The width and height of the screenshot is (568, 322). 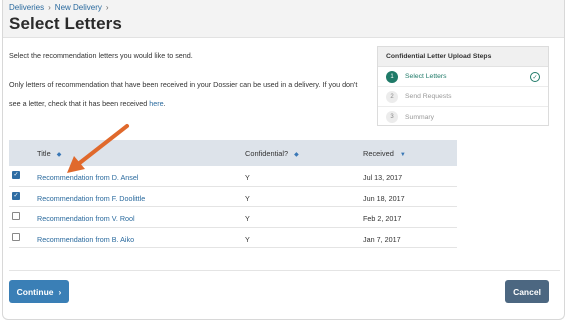 What do you see at coordinates (384, 198) in the screenshot?
I see `received-date: Jun 18, 2017` at bounding box center [384, 198].